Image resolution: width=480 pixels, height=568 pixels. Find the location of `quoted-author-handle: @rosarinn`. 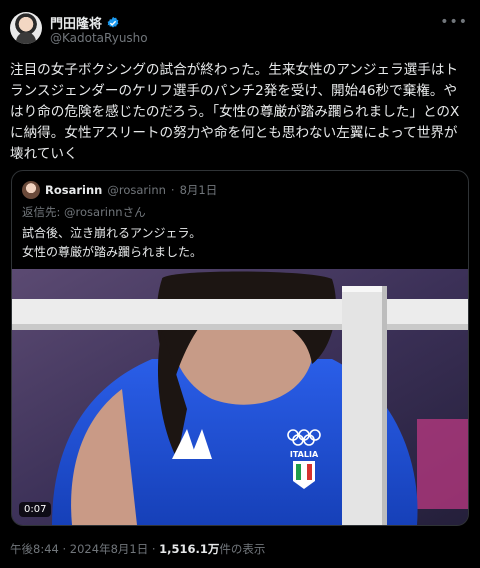

quoted-author-handle: @rosarinn is located at coordinates (136, 190).